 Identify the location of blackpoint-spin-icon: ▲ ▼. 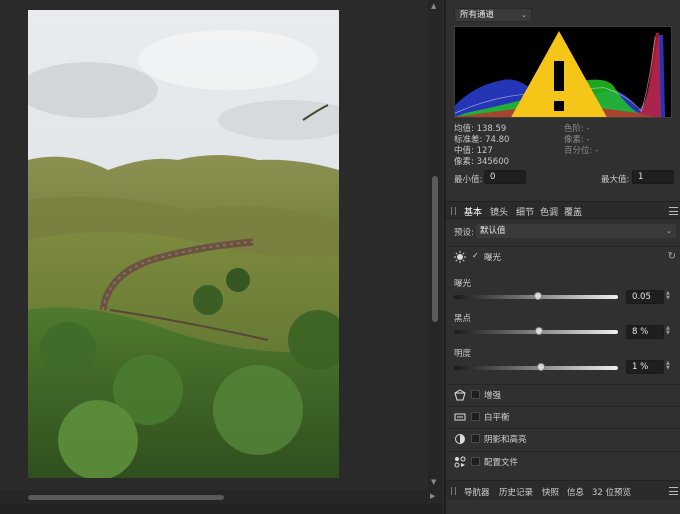
(668, 331).